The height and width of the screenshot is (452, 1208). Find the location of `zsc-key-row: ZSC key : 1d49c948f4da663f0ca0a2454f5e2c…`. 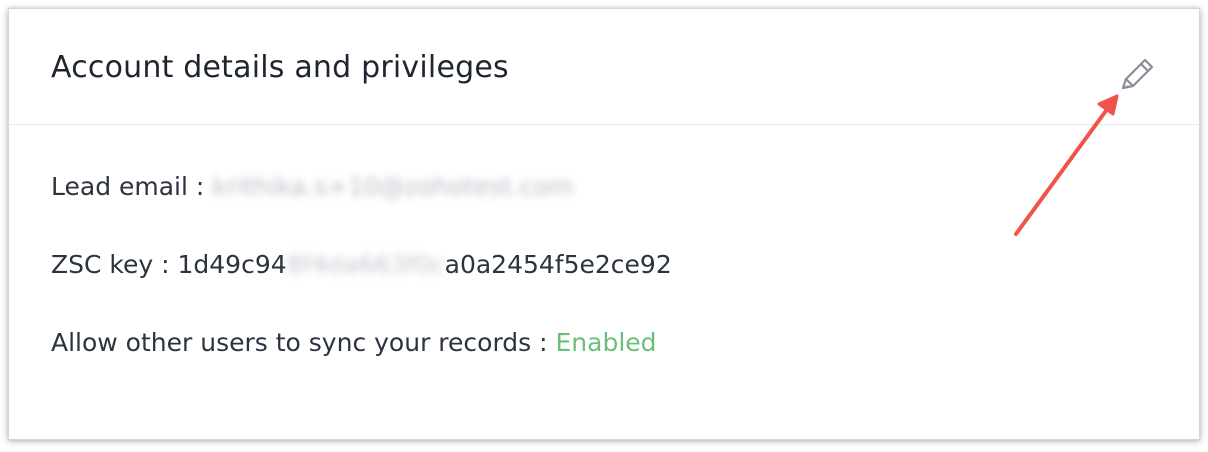

zsc-key-row: ZSC key : 1d49c948f4da663f0ca0a2454f5e2c… is located at coordinates (361, 265).